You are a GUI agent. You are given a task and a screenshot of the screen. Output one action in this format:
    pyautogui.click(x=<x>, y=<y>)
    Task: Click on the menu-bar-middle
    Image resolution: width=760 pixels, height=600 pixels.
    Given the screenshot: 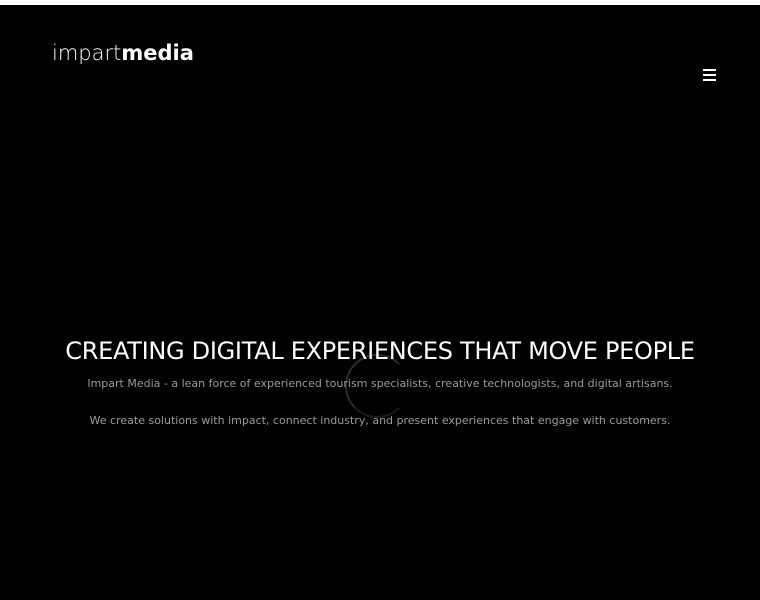 What is the action you would take?
    pyautogui.click(x=709, y=75)
    